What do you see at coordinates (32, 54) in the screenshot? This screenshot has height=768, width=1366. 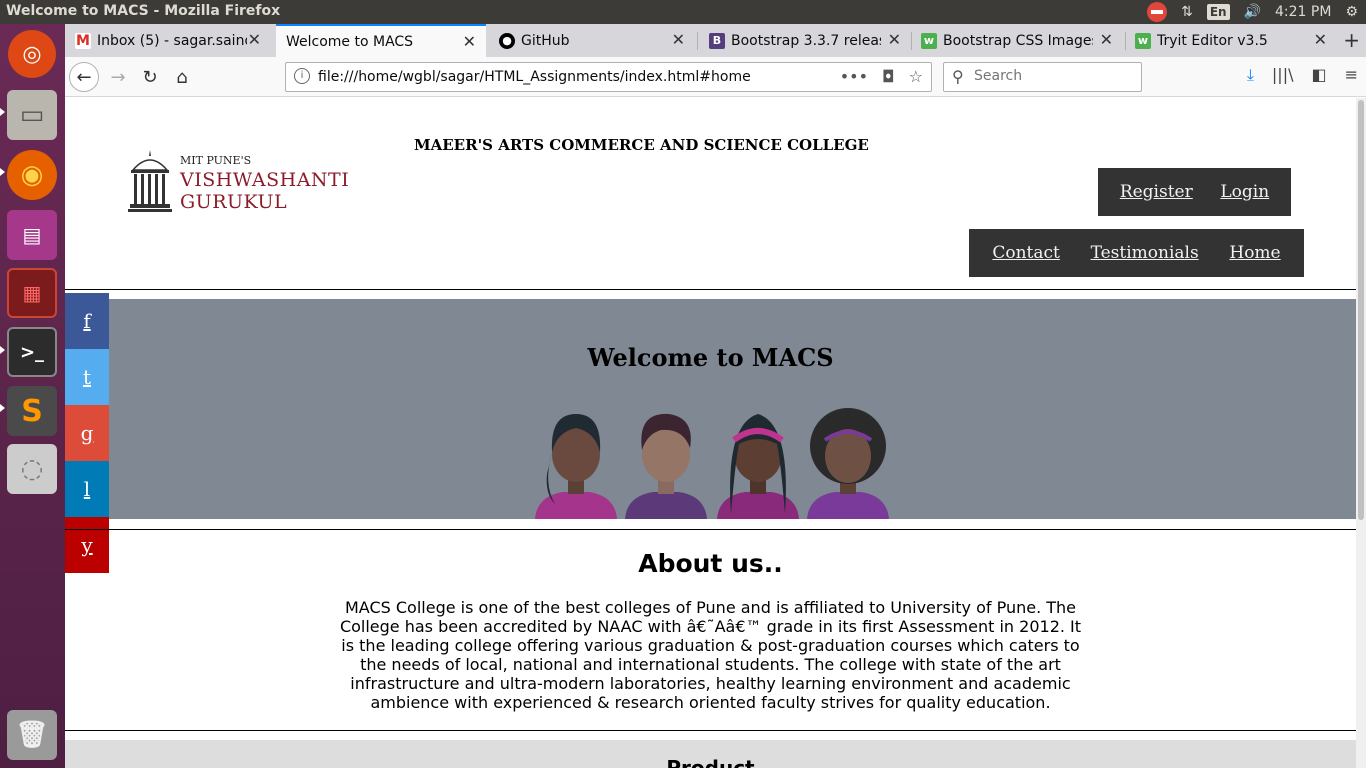 I see `ubuntu-dash-icon: ◎` at bounding box center [32, 54].